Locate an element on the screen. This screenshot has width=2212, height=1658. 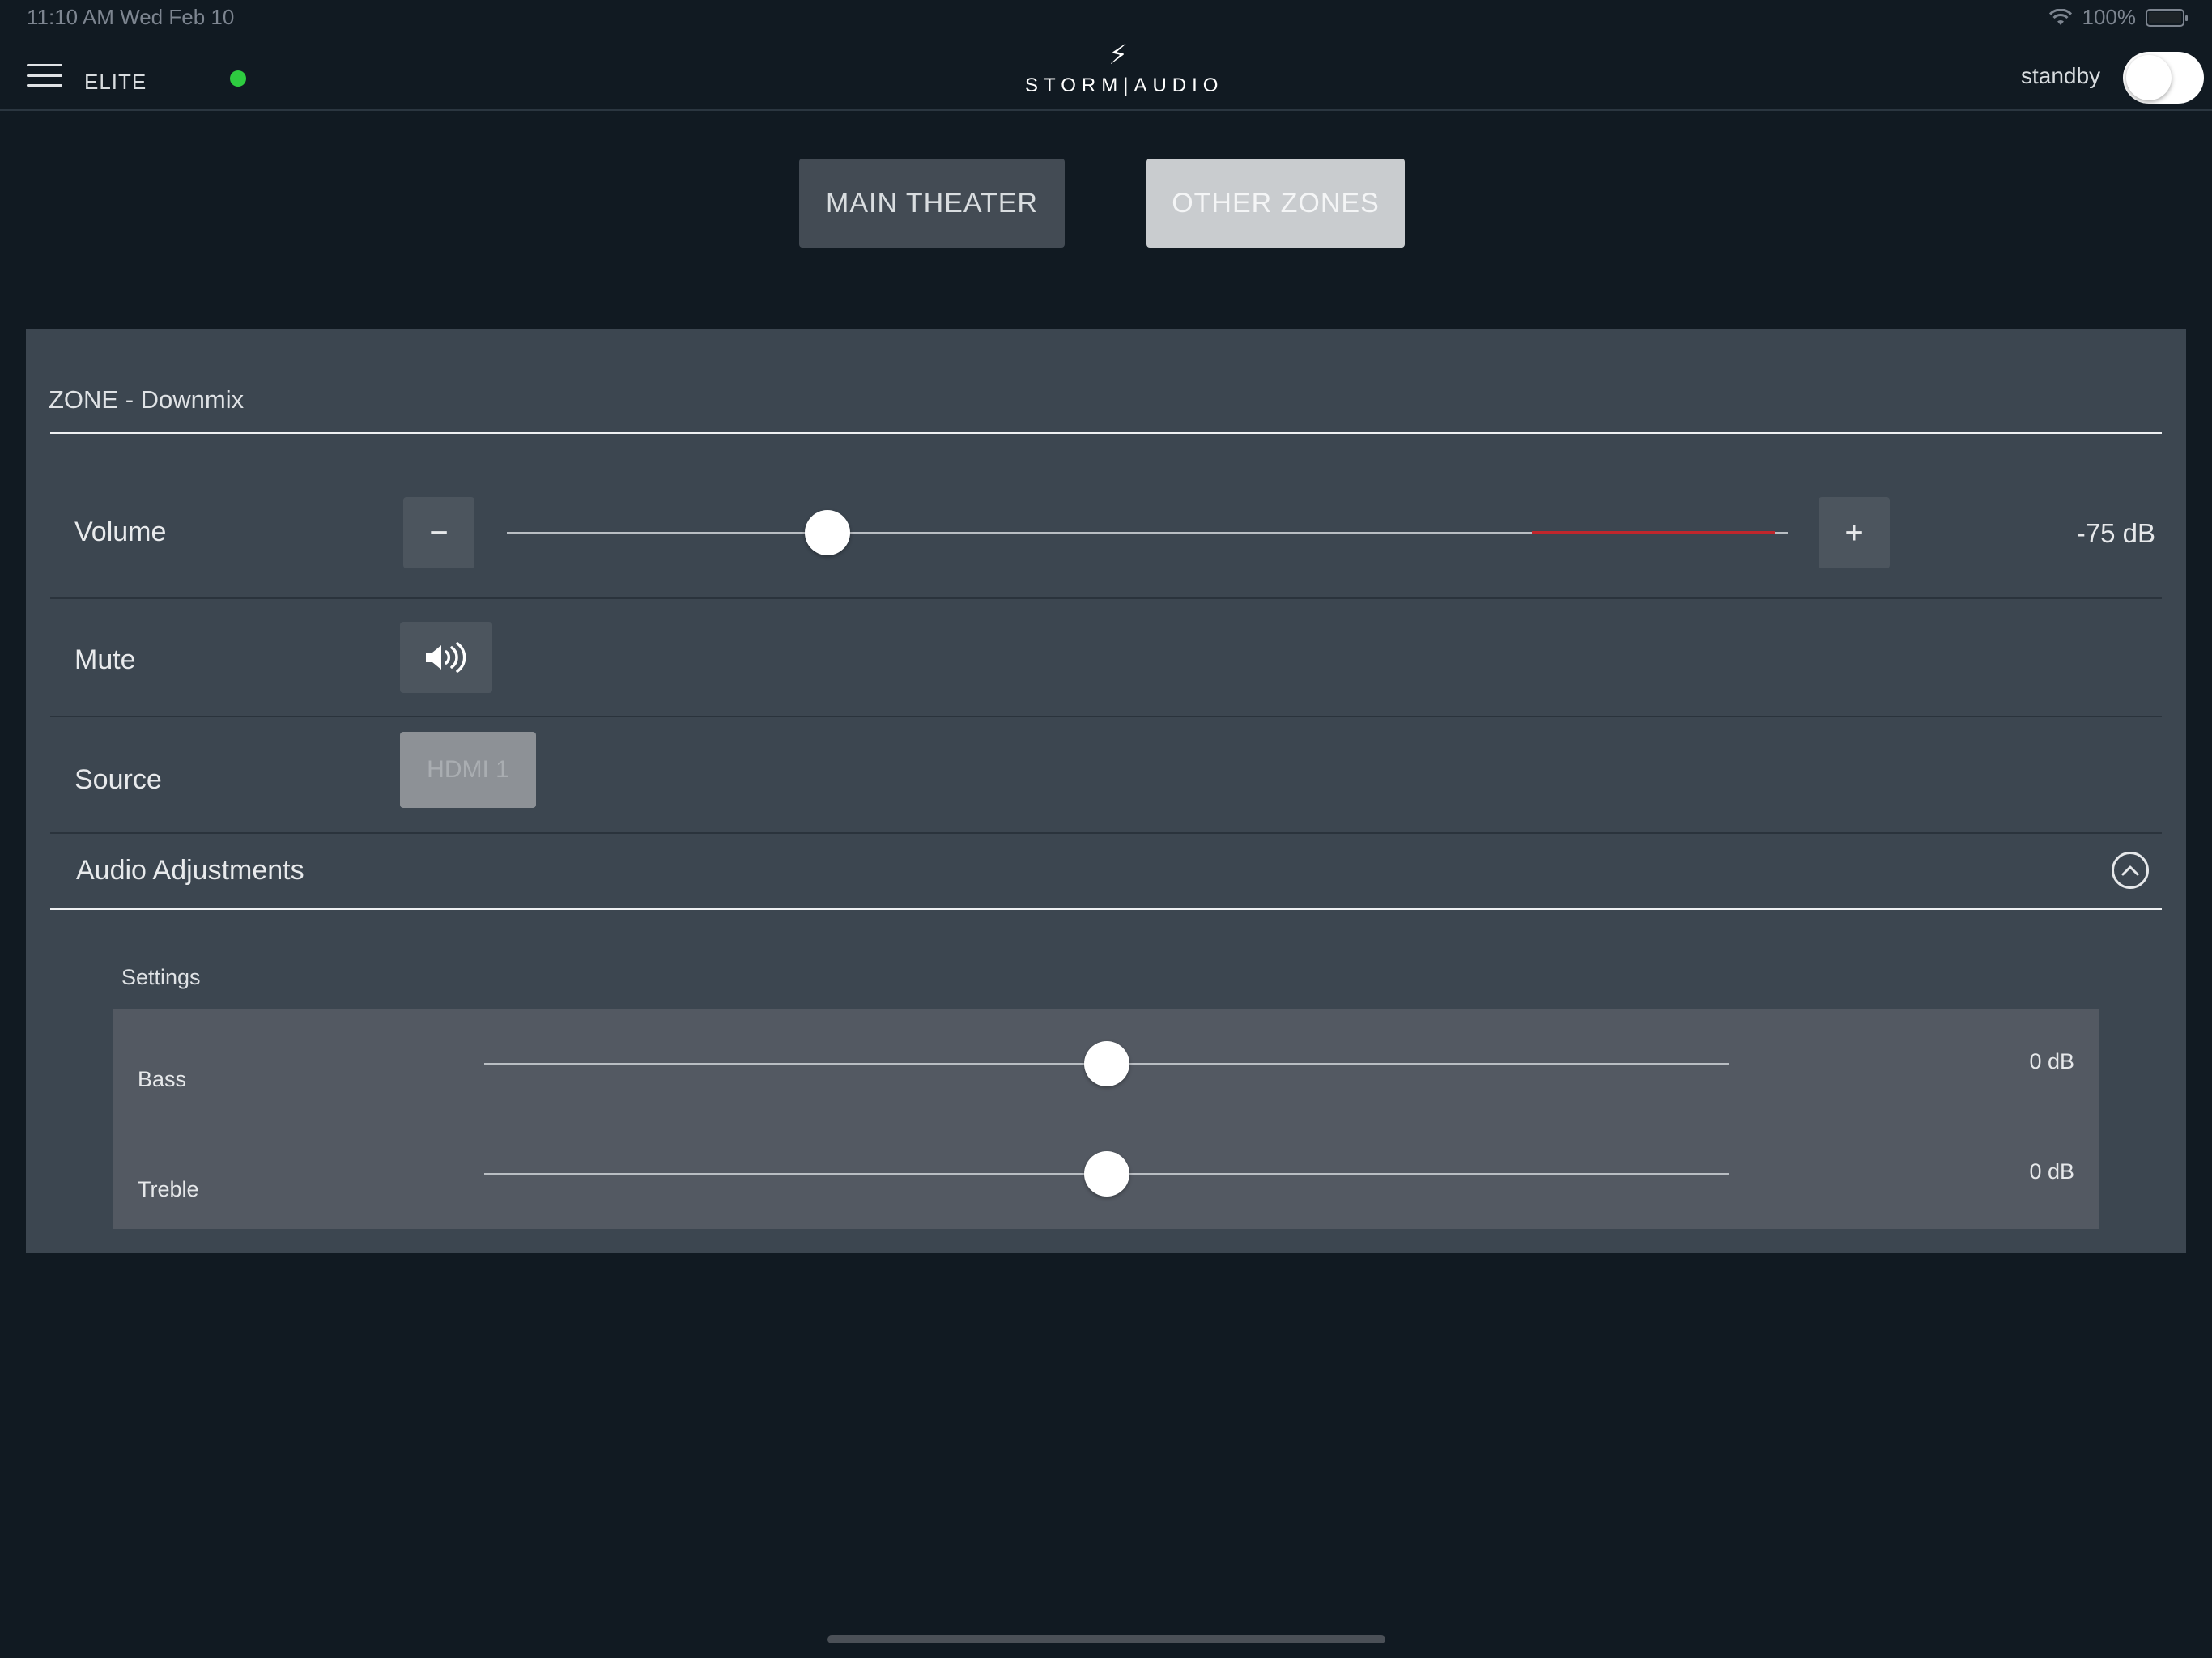
volume-down-button: − is located at coordinates (439, 532).